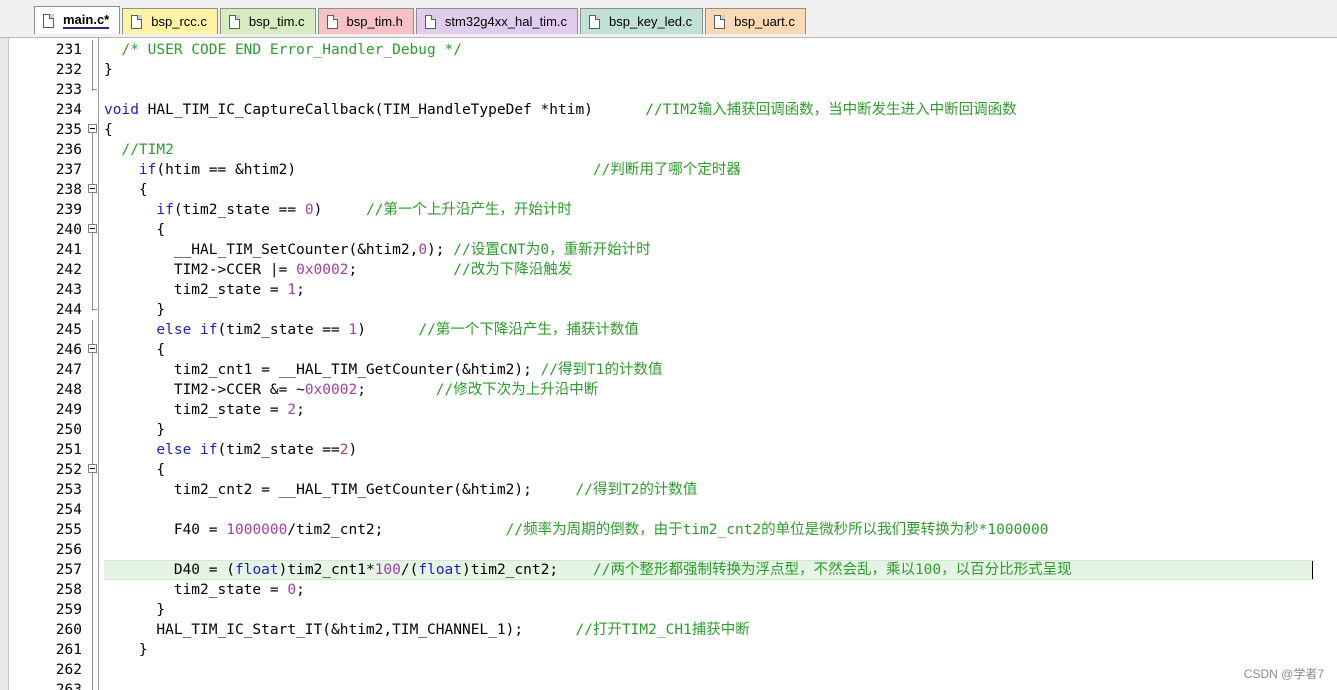 The height and width of the screenshot is (690, 1337). What do you see at coordinates (68, 110) in the screenshot?
I see `line-number: 234` at bounding box center [68, 110].